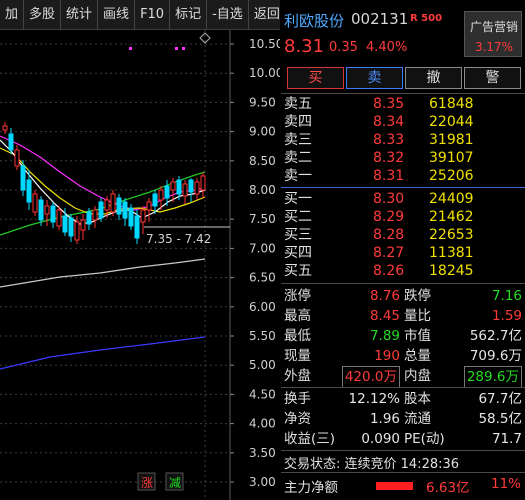  What do you see at coordinates (451, 217) in the screenshot?
I see `order-volume: 21462` at bounding box center [451, 217].